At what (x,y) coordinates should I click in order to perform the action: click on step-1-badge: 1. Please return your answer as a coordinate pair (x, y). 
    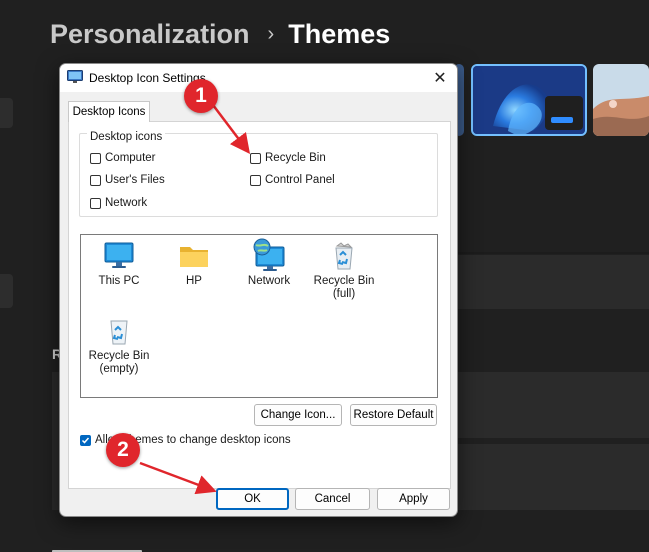
    Looking at the image, I should click on (201, 96).